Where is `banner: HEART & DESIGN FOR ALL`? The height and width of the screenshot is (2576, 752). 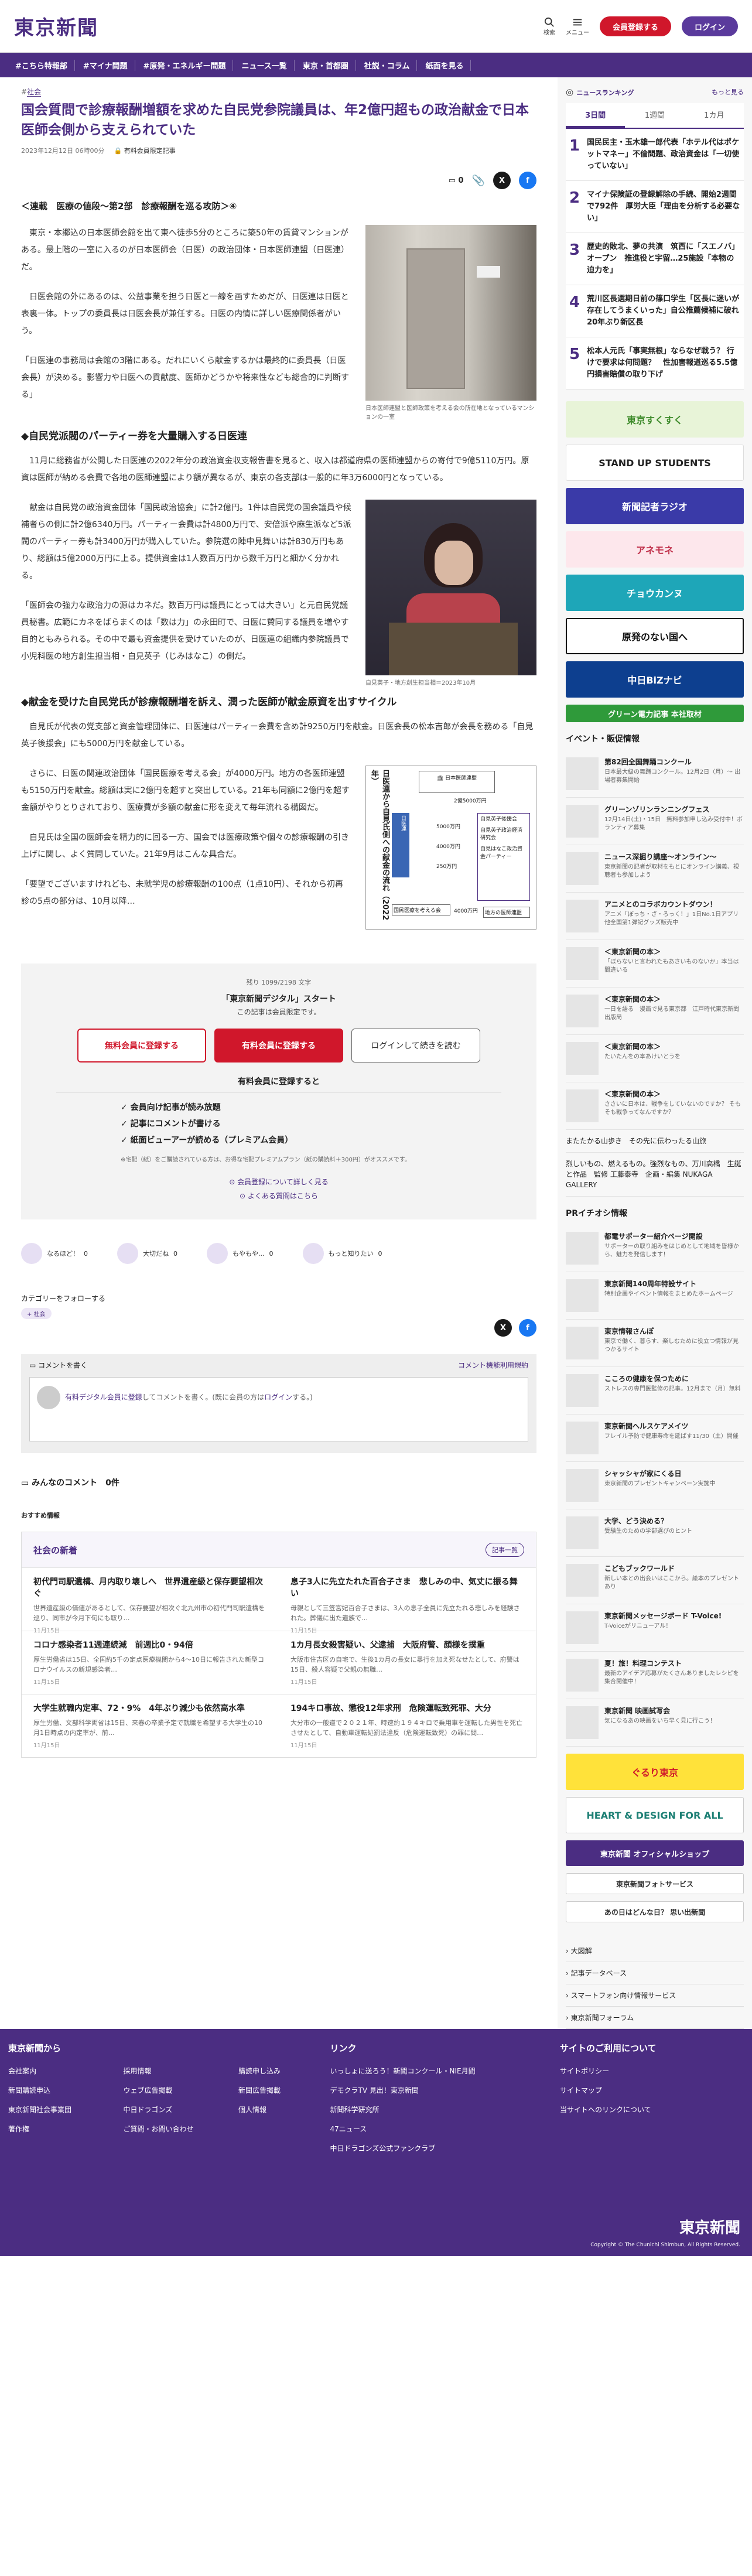
banner: HEART & DESIGN FOR ALL is located at coordinates (655, 1815).